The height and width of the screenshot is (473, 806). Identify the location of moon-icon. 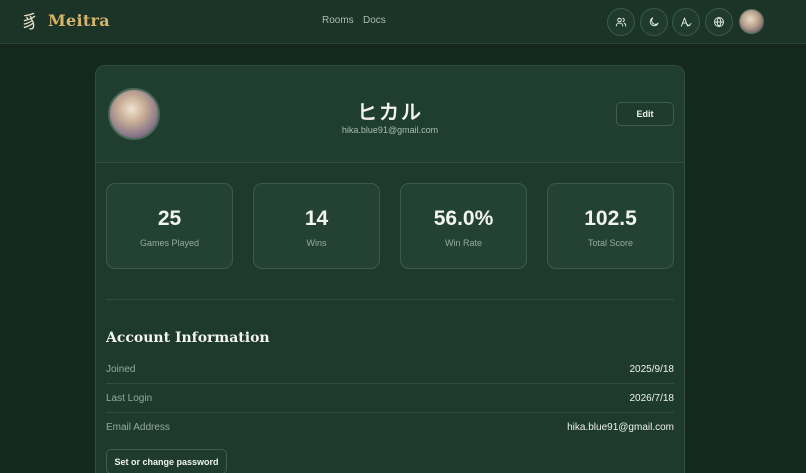
(654, 22).